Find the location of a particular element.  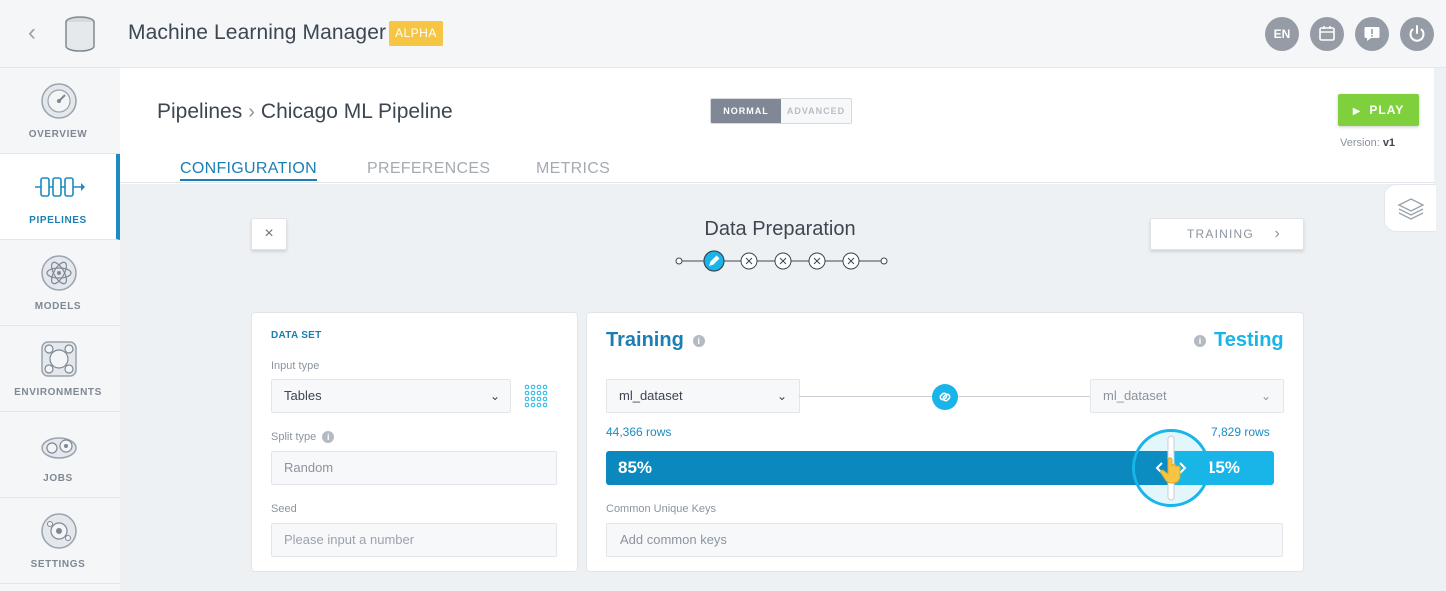

pipeline-icon is located at coordinates (60, 187).